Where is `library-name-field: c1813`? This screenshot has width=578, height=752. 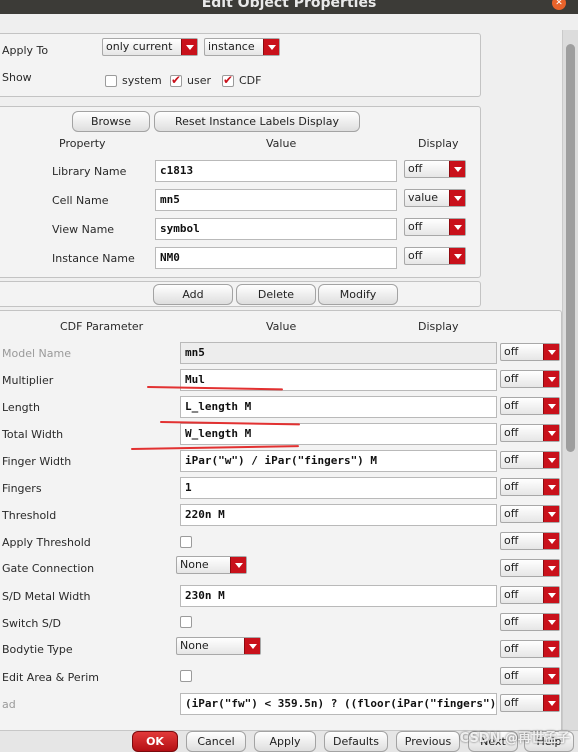
library-name-field: c1813 is located at coordinates (276, 171).